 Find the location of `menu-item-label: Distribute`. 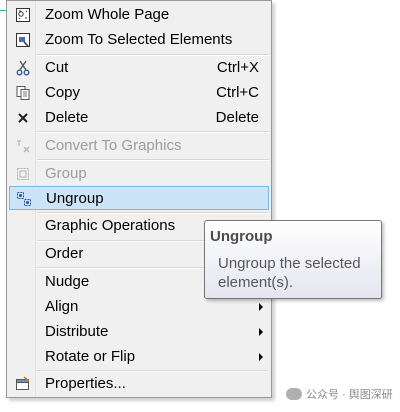

menu-item-label: Distribute is located at coordinates (77, 331).